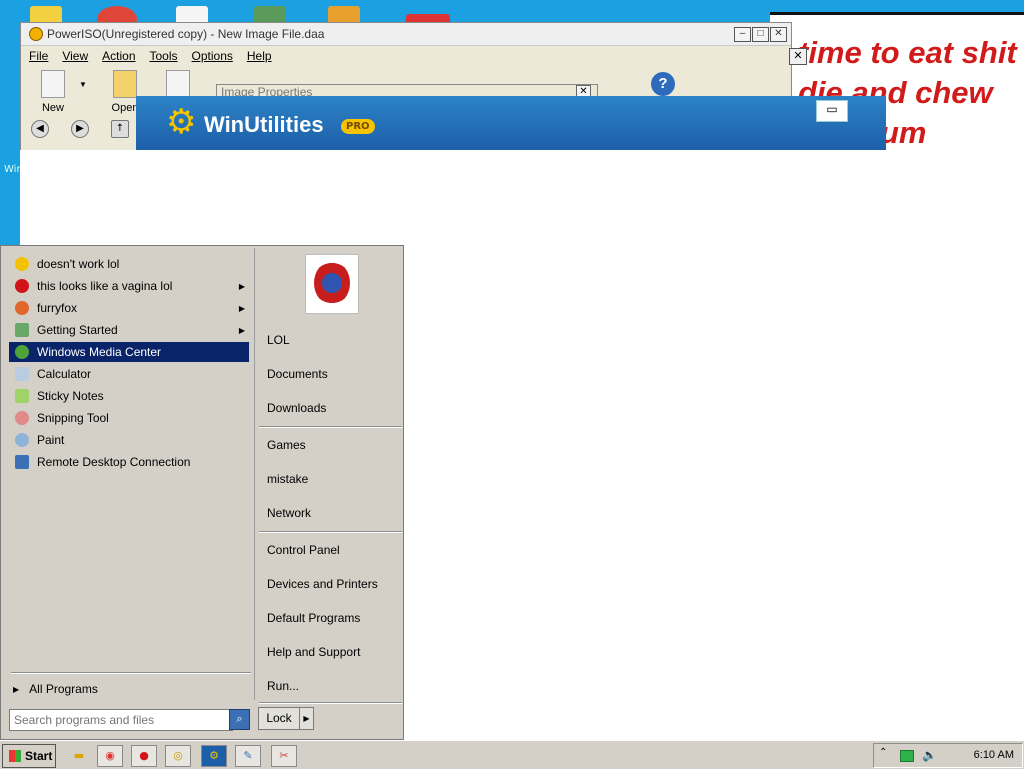 The height and width of the screenshot is (769, 1024). What do you see at coordinates (118, 56) in the screenshot?
I see `menu-action: Action` at bounding box center [118, 56].